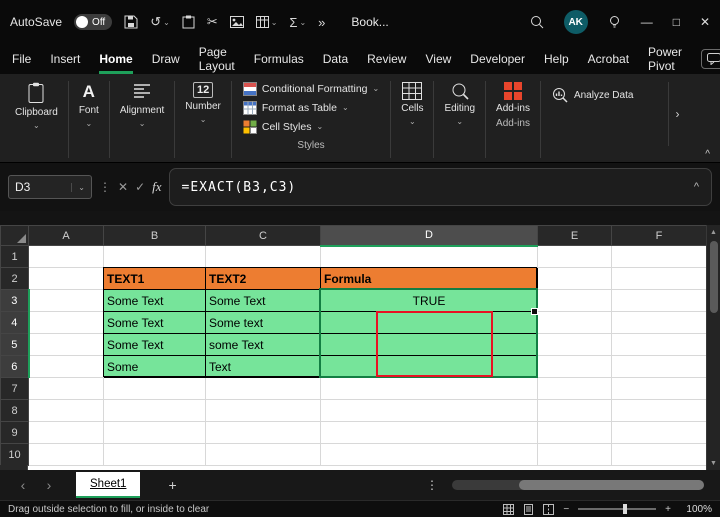  What do you see at coordinates (429, 322) in the screenshot?
I see `cell-D4` at bounding box center [429, 322].